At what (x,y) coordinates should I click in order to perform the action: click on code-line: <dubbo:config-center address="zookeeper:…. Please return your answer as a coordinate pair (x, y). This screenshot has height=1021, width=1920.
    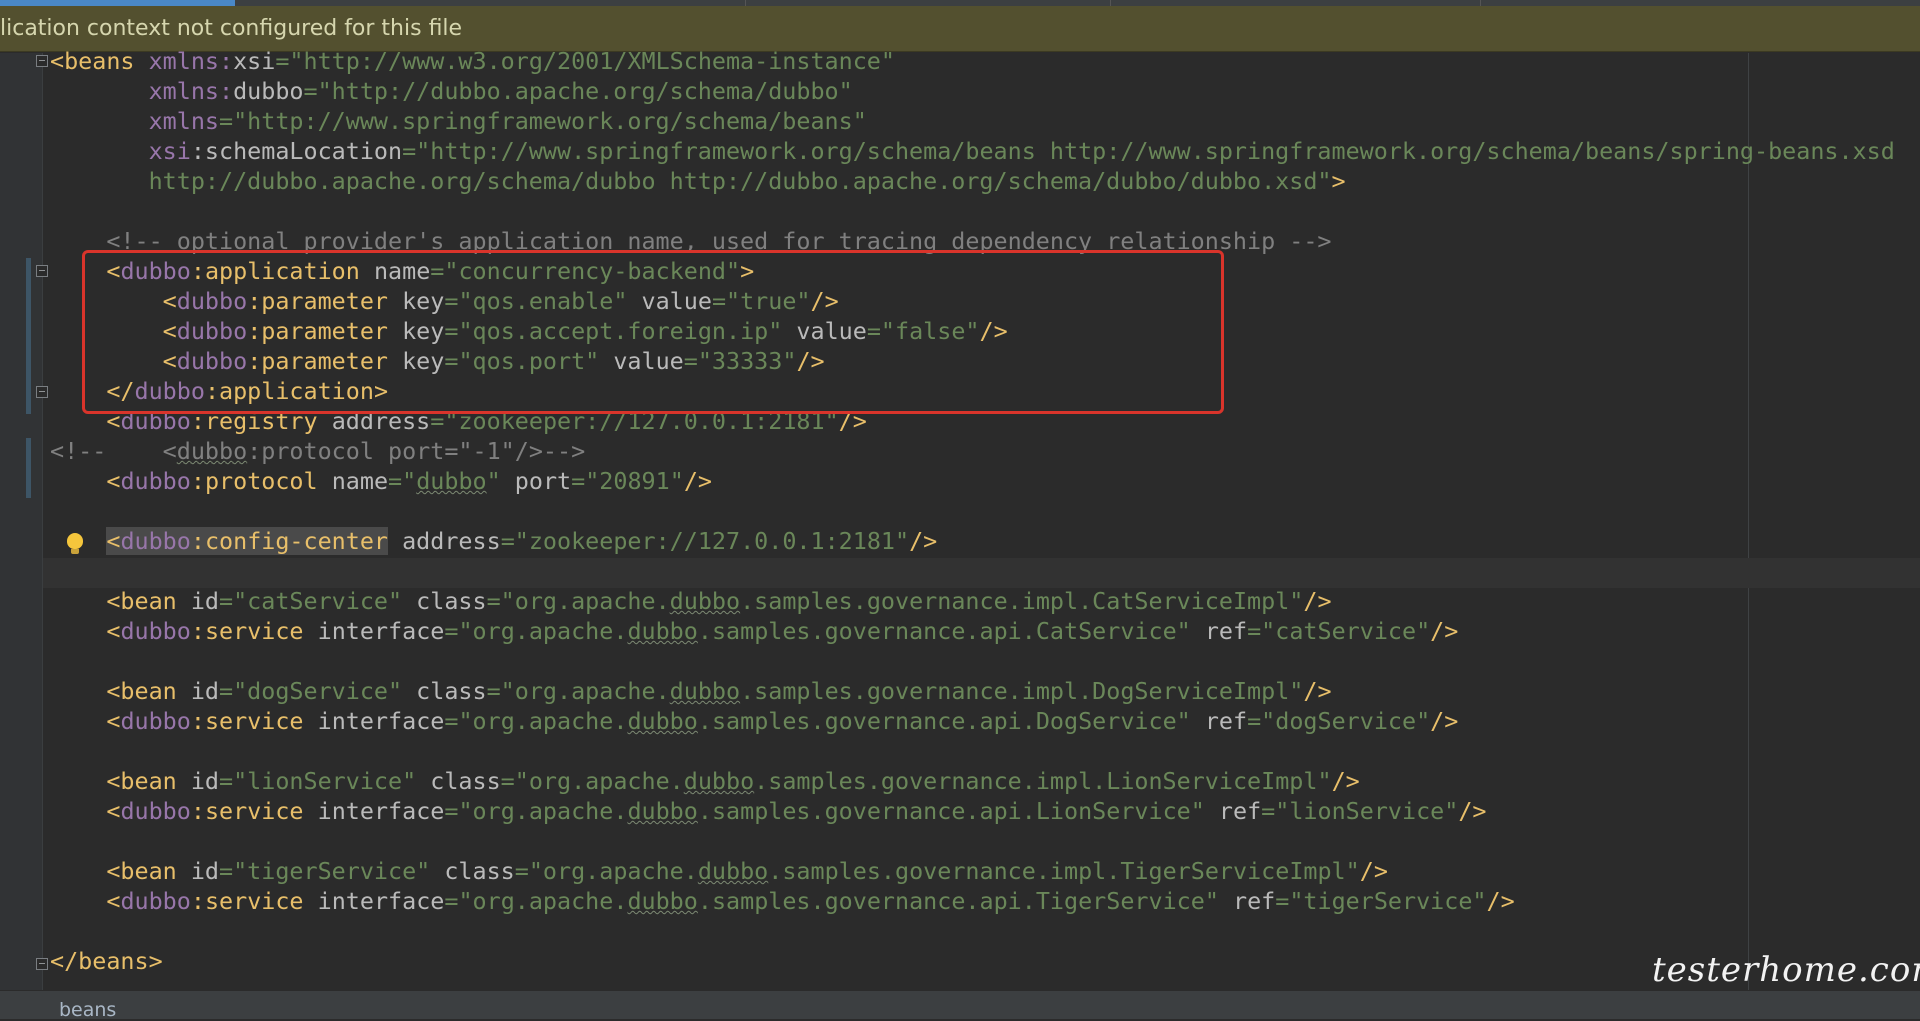
    Looking at the image, I should click on (522, 541).